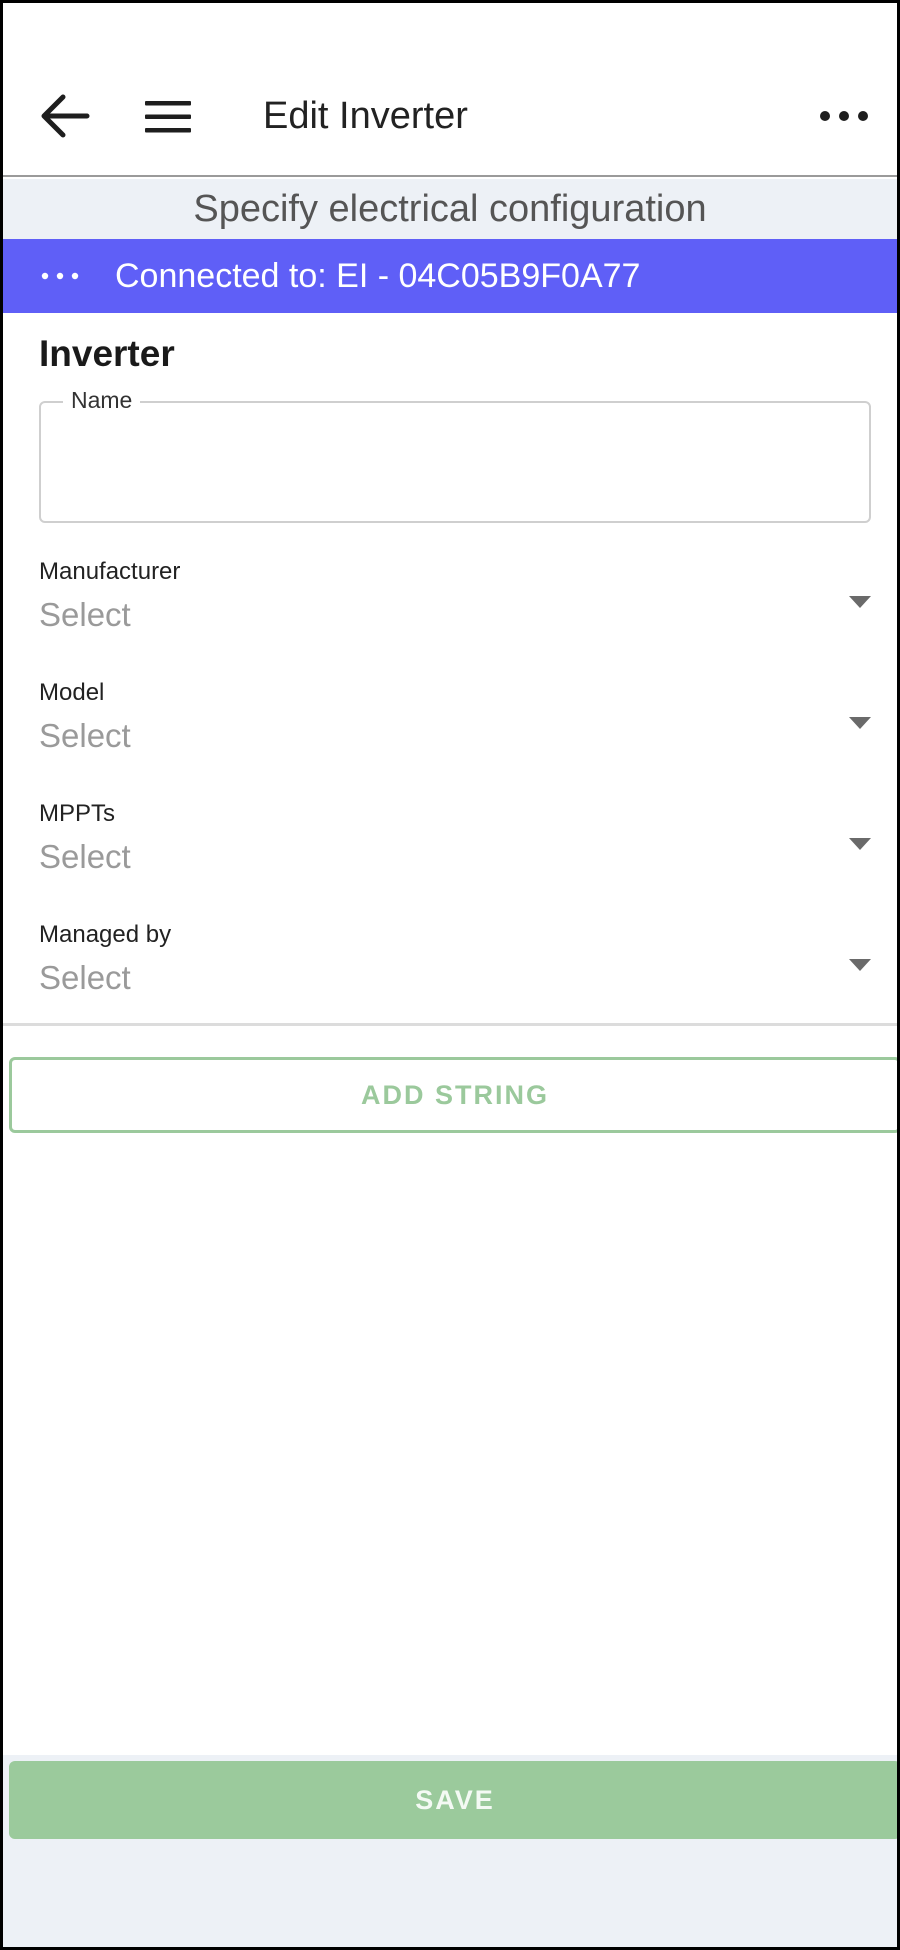  I want to click on connection-banner: Connected to: EI - 04C05B9F0A77, so click(450, 276).